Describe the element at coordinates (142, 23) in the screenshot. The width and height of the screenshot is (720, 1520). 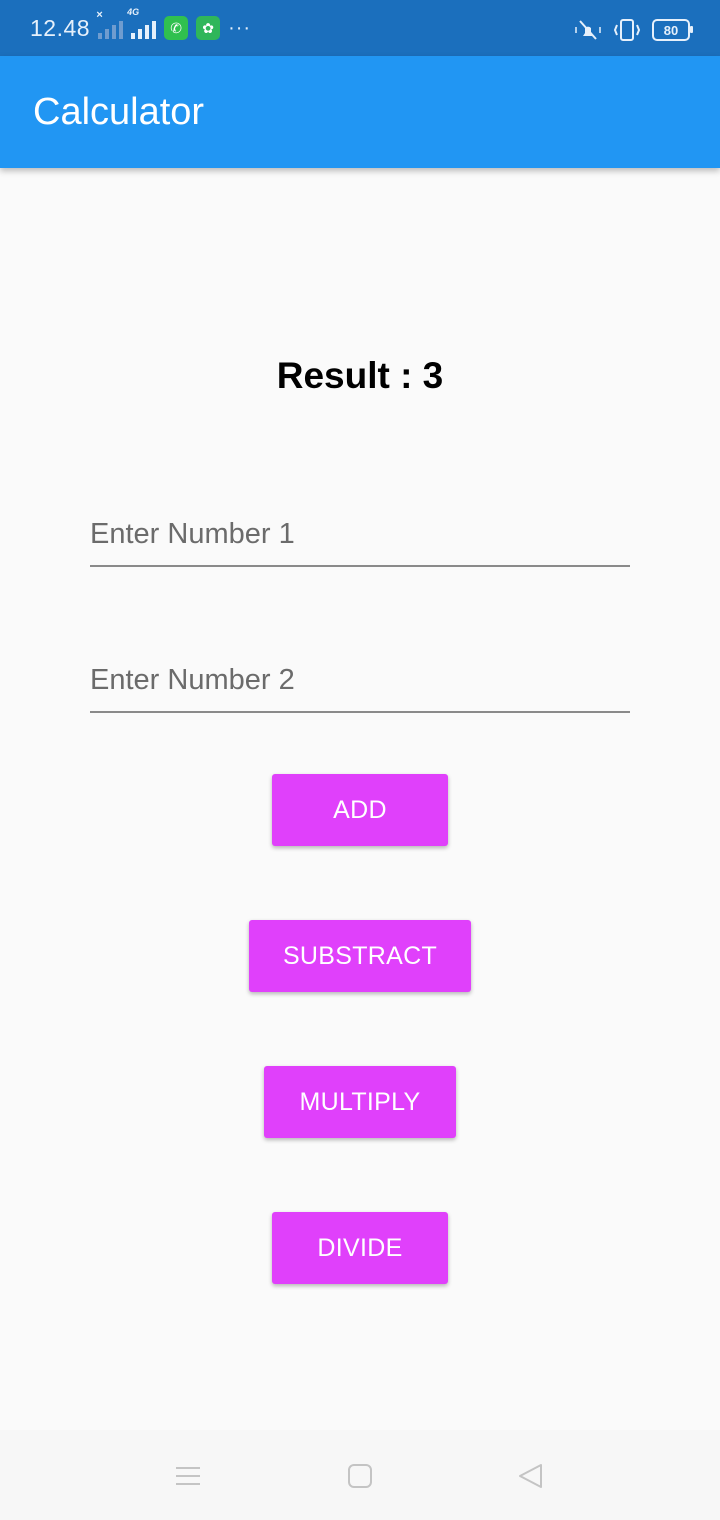
I see `signal-4g-icon: 4G` at that location.